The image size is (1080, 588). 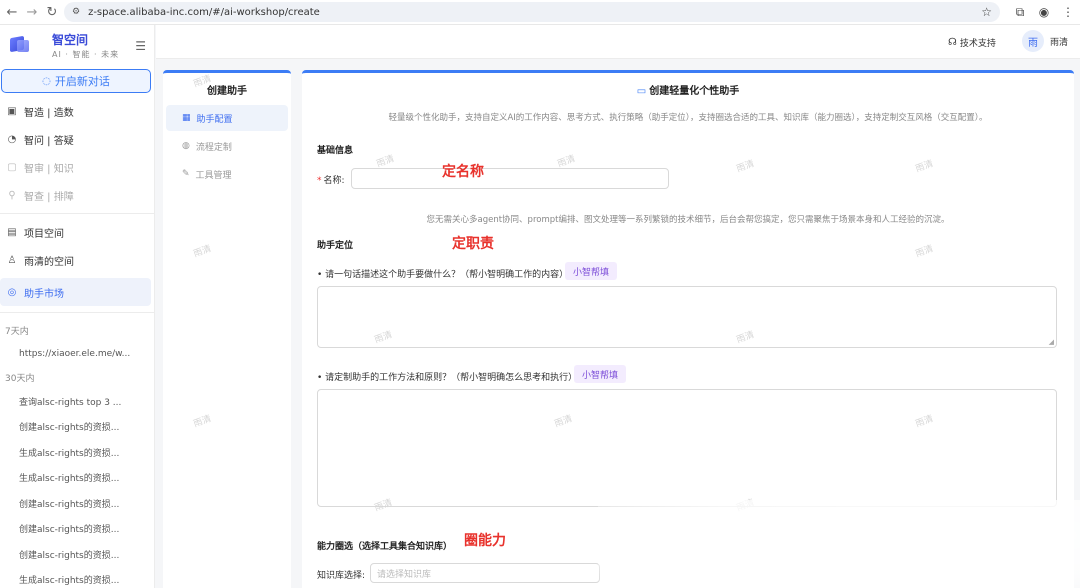 I want to click on new-chat-button: ◌ 开启新对话, so click(x=76, y=81).